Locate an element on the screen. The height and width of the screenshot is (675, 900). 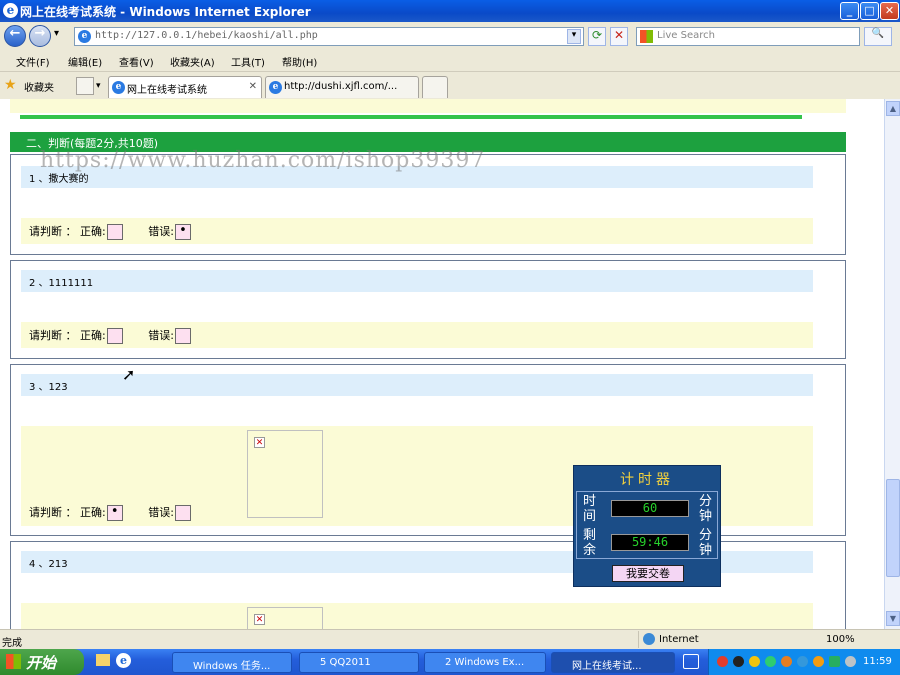
forward-button: → is located at coordinates (40, 36).